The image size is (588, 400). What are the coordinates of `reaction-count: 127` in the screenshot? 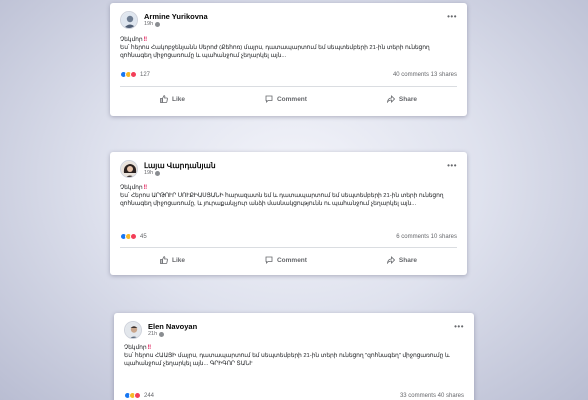 It's located at (145, 74).